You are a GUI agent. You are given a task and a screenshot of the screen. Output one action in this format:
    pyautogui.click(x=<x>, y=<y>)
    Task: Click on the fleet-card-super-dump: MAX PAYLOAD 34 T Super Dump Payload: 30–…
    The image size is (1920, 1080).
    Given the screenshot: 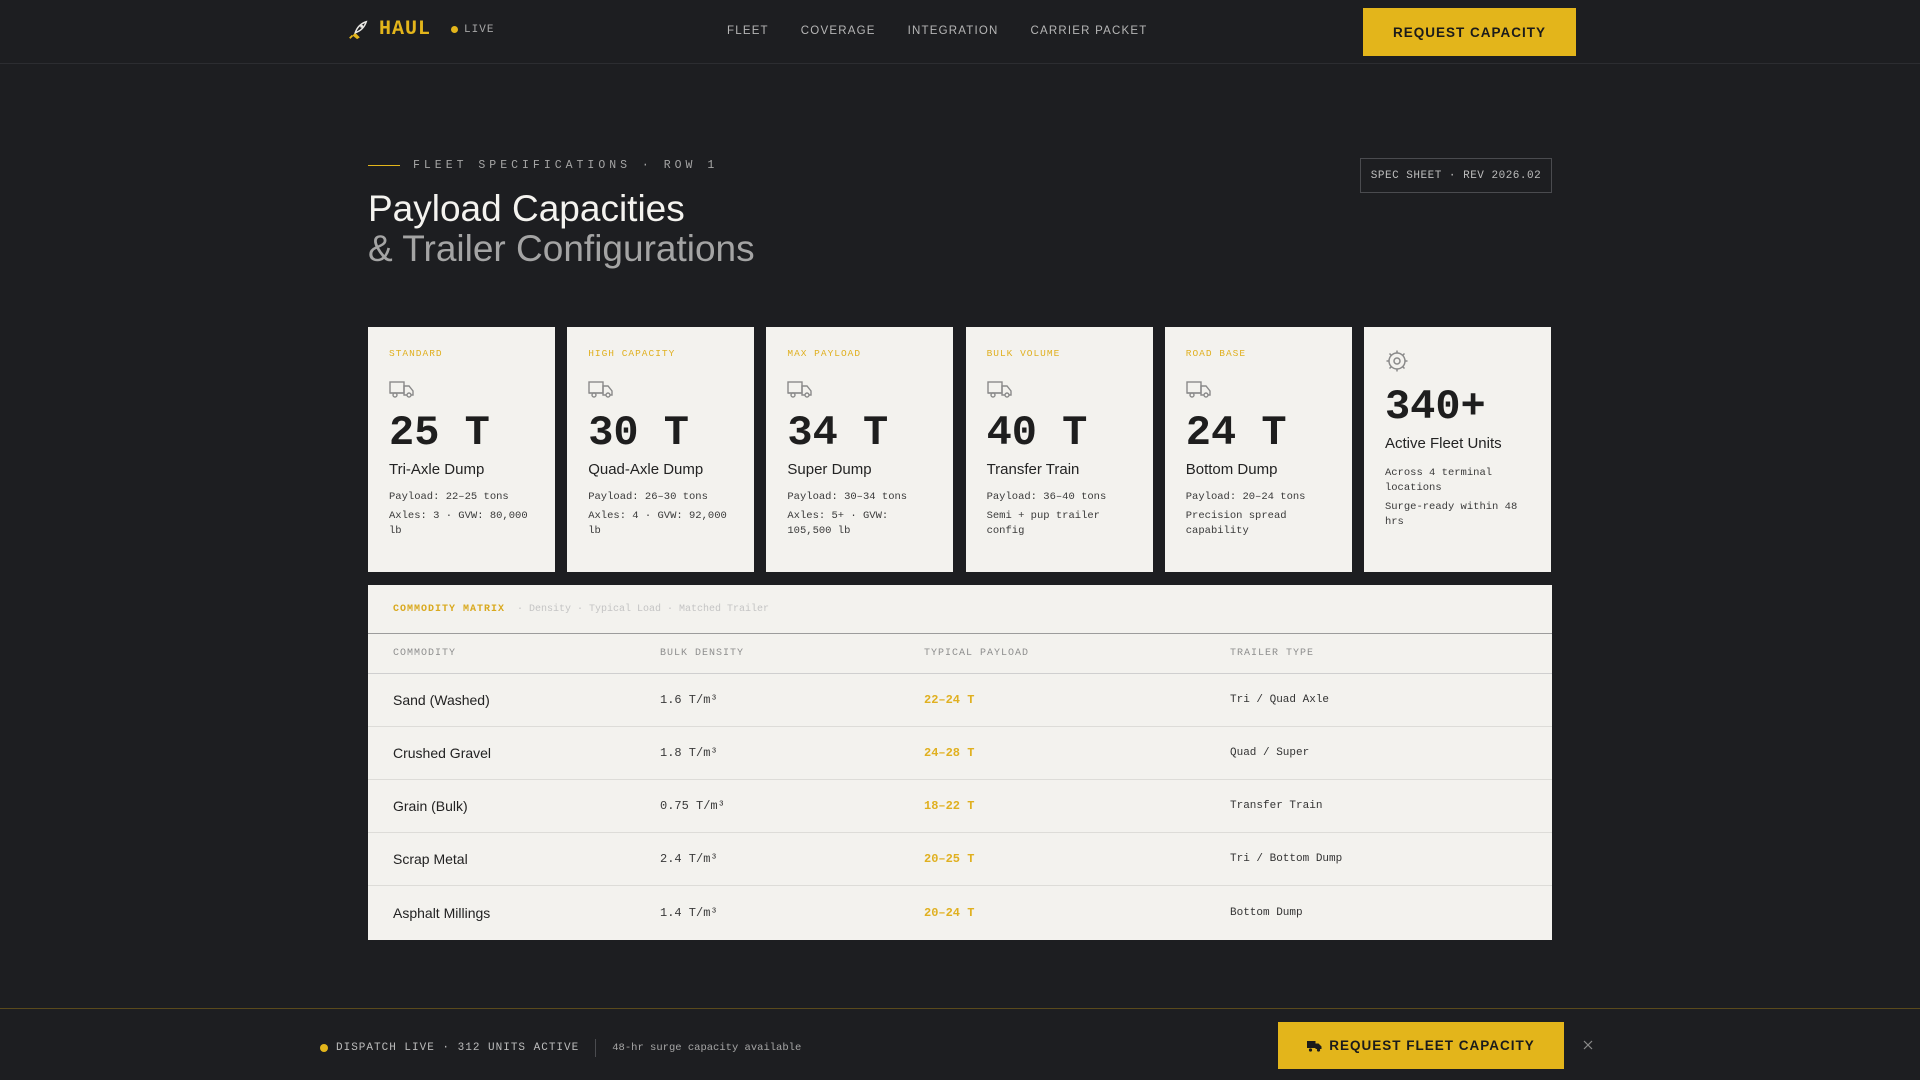 What is the action you would take?
    pyautogui.click(x=860, y=449)
    